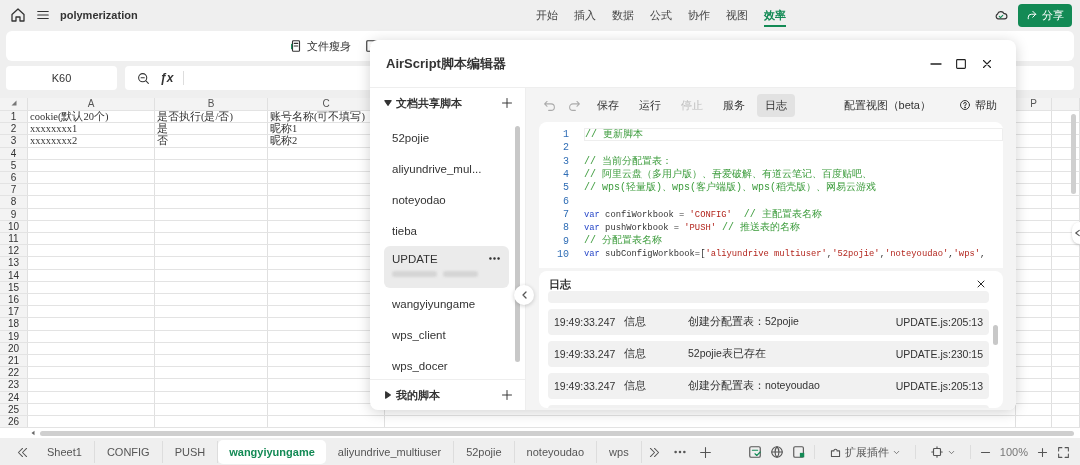 Image resolution: width=1080 pixels, height=465 pixels. Describe the element at coordinates (728, 174) in the screenshot. I see `code-line: // 阿里云盘（多用户版）、吾爱破解、有道云笔记、百度贴吧、` at that location.